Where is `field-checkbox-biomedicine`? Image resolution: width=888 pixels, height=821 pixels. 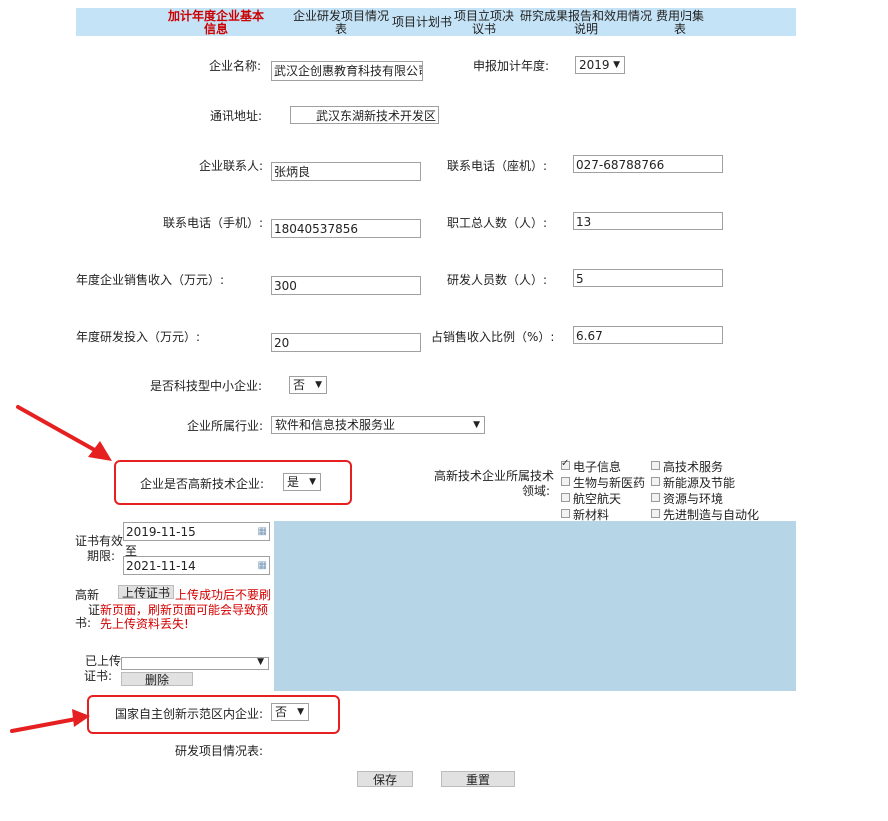
field-checkbox-biomedicine is located at coordinates (565, 481).